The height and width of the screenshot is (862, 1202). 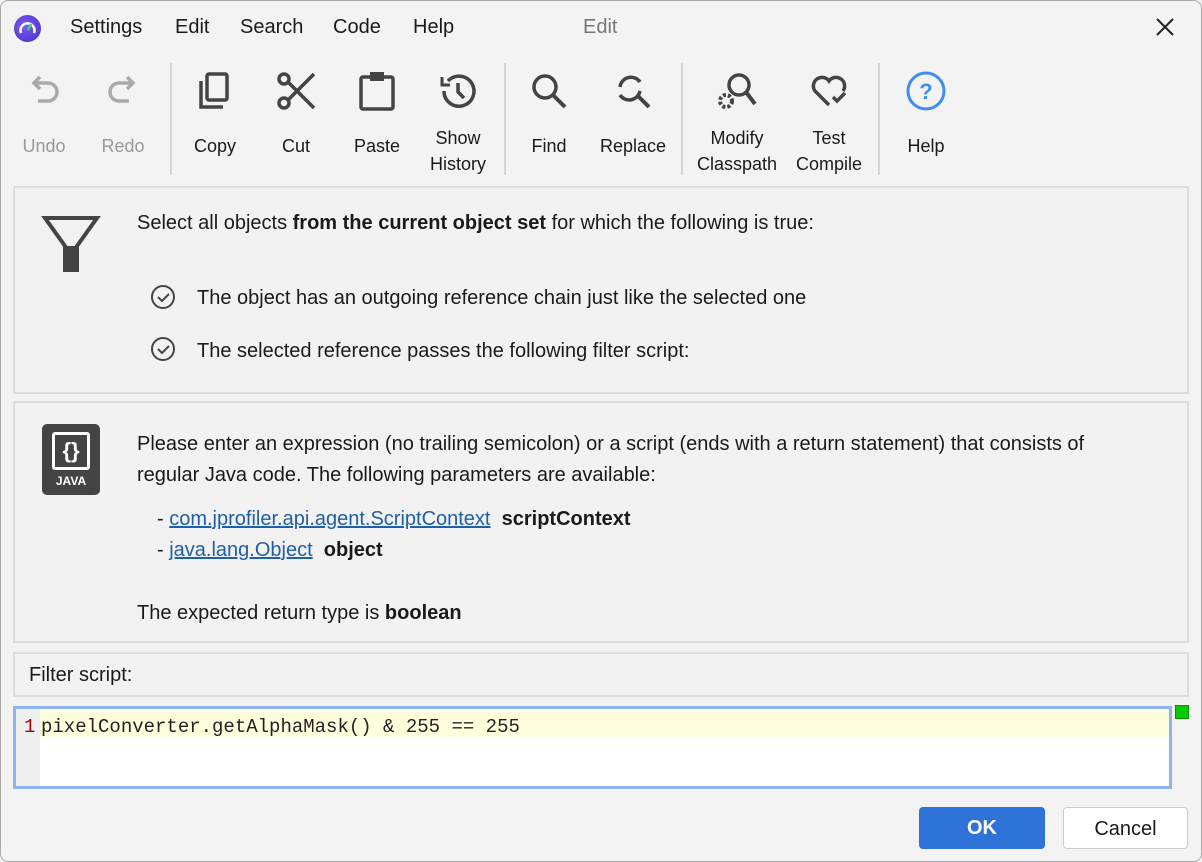 I want to click on cancel-button: Cancel, so click(x=1125, y=828).